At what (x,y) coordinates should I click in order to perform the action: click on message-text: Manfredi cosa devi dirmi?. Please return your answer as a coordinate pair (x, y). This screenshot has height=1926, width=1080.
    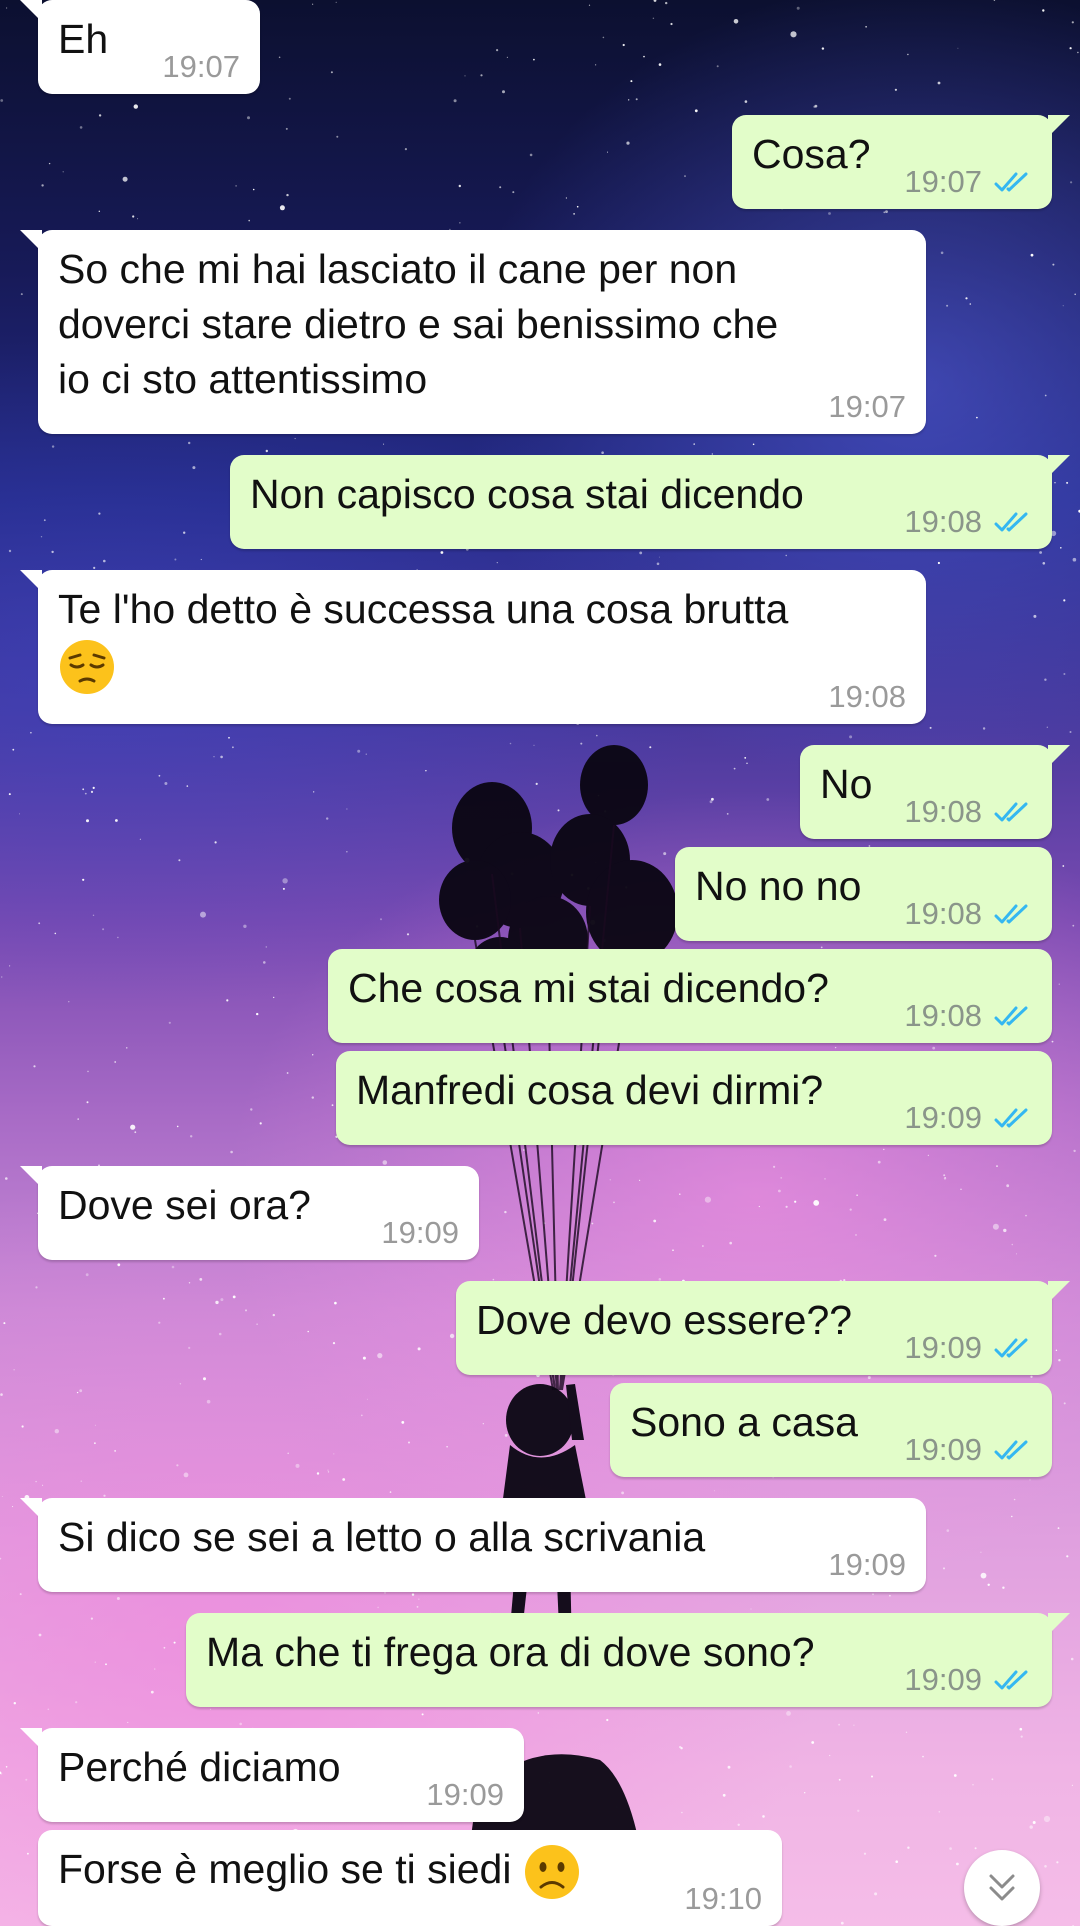
    Looking at the image, I should click on (590, 1090).